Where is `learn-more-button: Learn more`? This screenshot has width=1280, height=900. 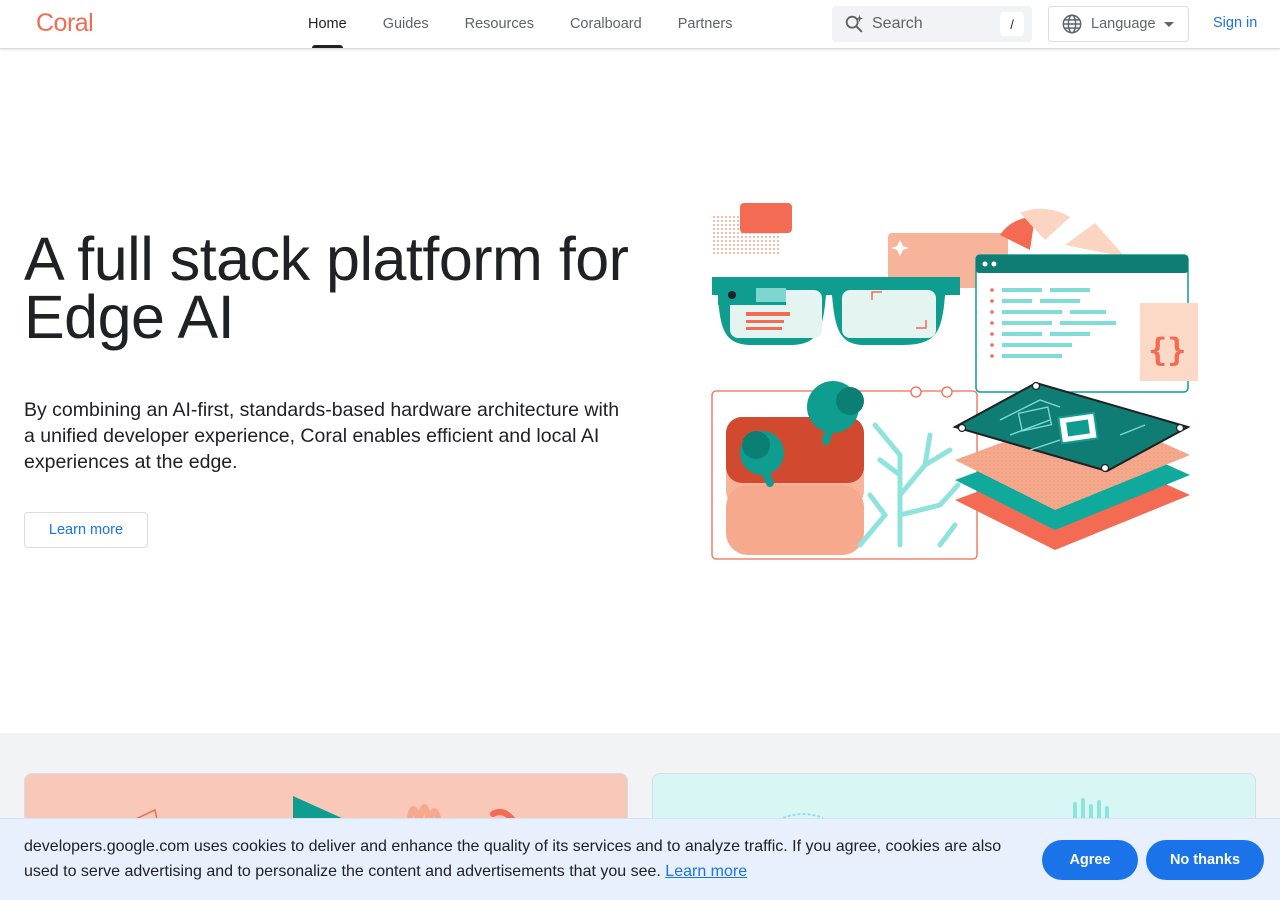
learn-more-button: Learn more is located at coordinates (86, 530).